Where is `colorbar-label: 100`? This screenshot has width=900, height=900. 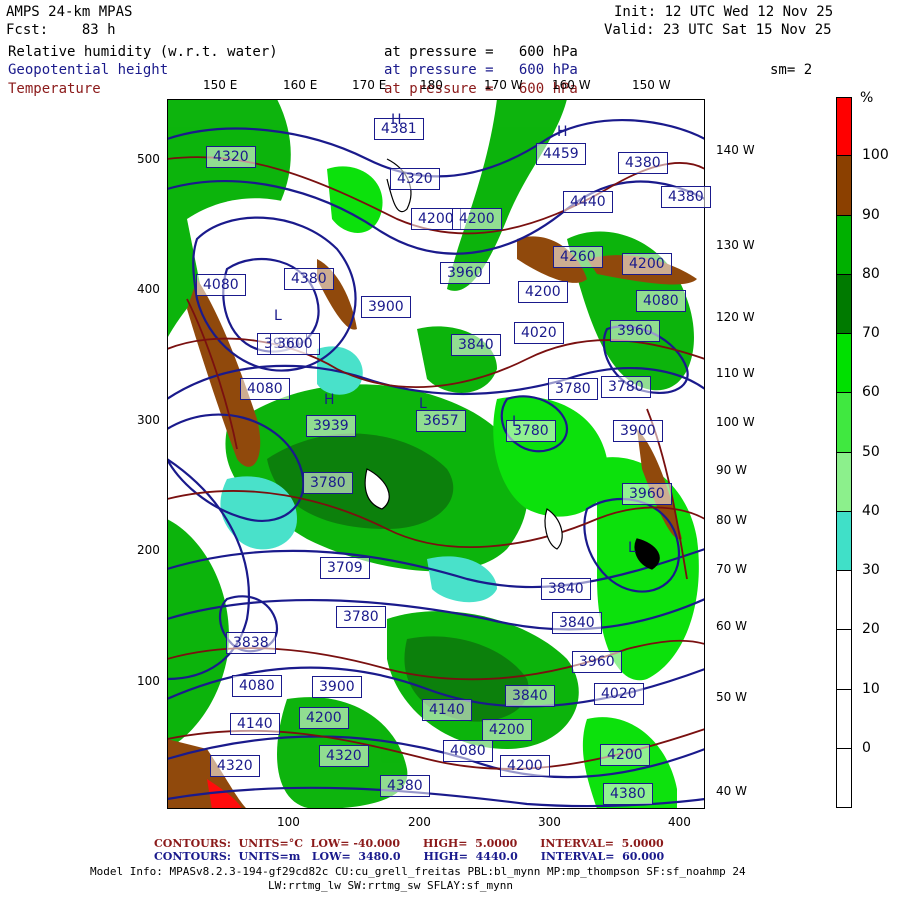
colorbar-label: 100 is located at coordinates (875, 155).